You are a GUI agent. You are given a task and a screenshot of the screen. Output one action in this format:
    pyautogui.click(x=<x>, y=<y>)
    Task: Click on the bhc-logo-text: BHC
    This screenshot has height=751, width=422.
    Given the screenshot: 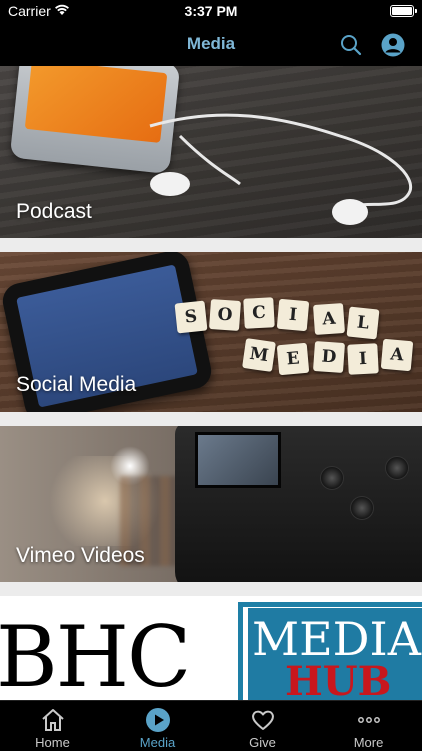 What is the action you would take?
    pyautogui.click(x=95, y=654)
    